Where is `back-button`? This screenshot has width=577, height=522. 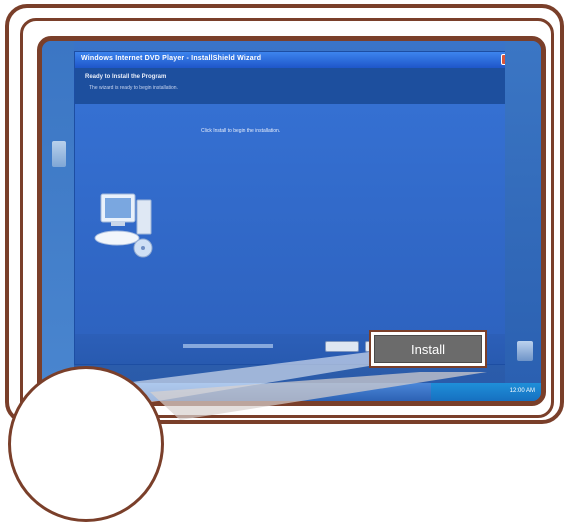
back-button is located at coordinates (342, 346).